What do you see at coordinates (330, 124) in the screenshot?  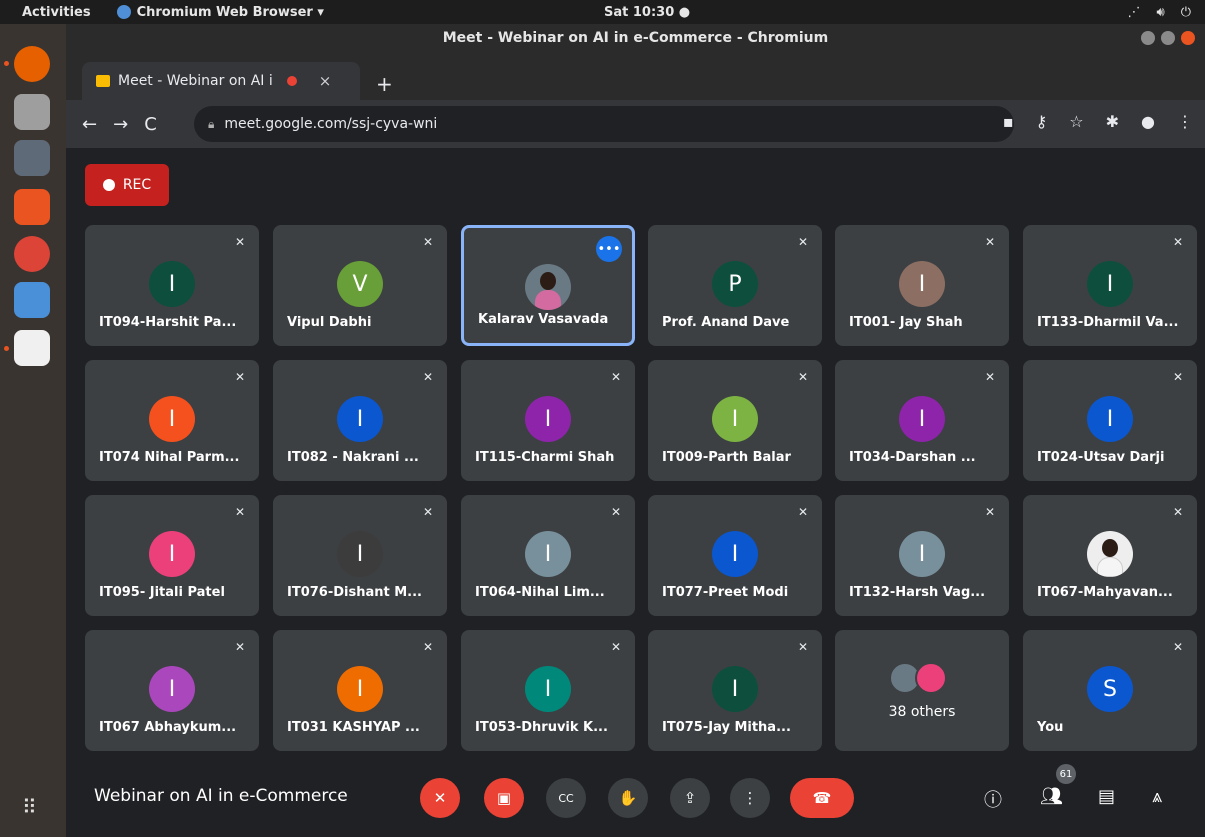 I see `url-text: meet.google.com/ssj-cyva-wni` at bounding box center [330, 124].